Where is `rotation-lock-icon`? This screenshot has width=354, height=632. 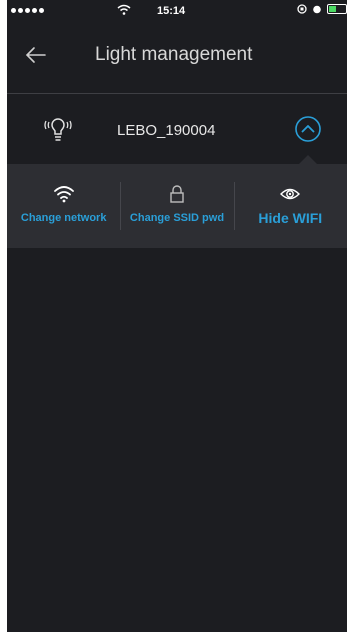
rotation-lock-icon is located at coordinates (302, 9).